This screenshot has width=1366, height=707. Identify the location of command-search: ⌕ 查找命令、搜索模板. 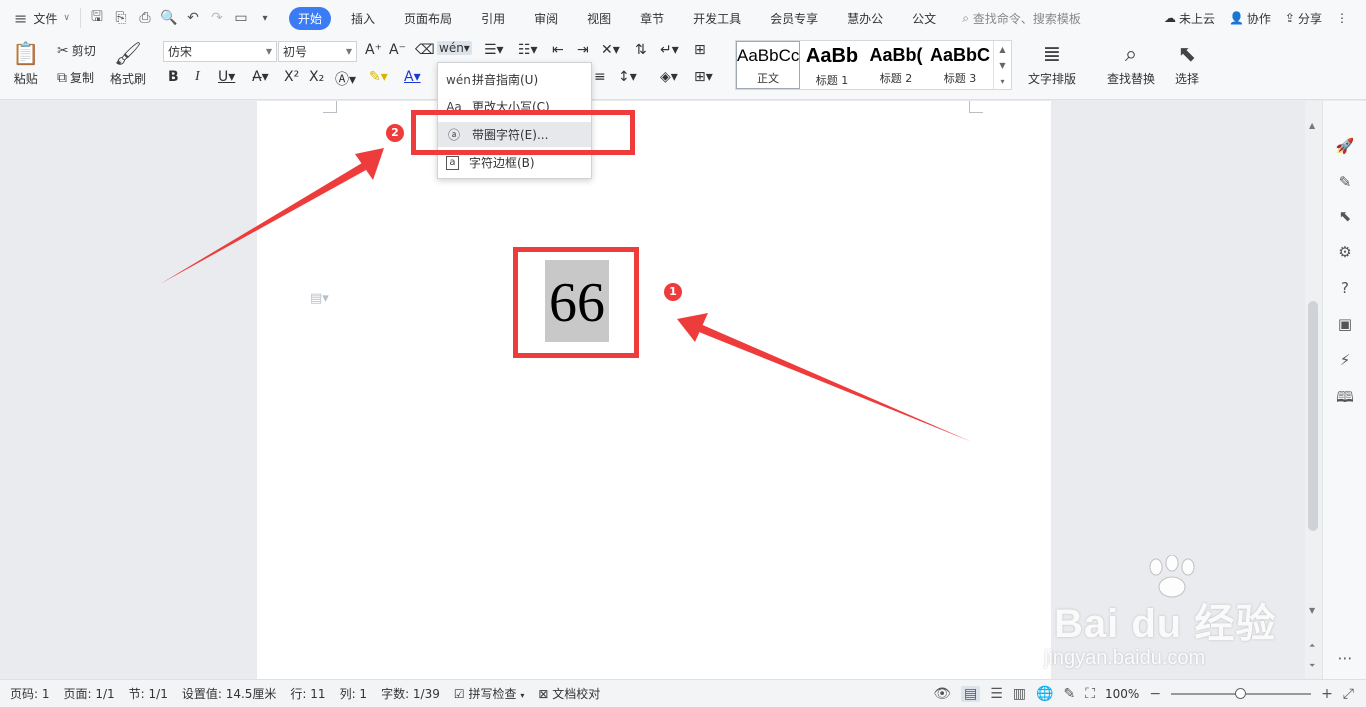
(1021, 18).